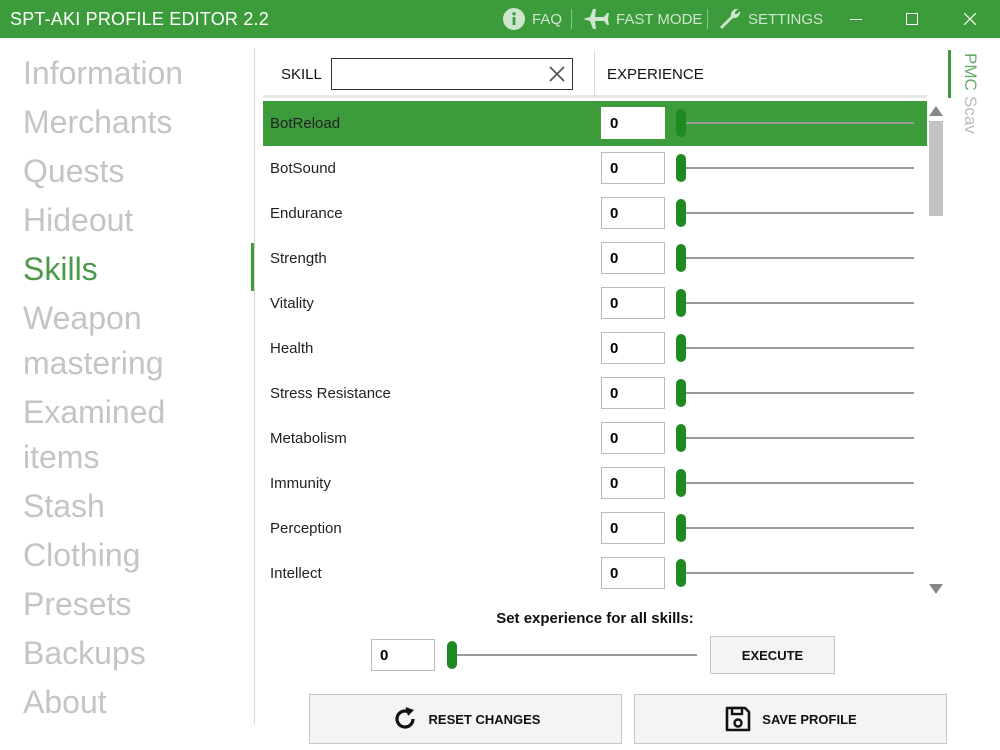  Describe the element at coordinates (532, 19) in the screenshot. I see `faq-button: FAQ` at that location.